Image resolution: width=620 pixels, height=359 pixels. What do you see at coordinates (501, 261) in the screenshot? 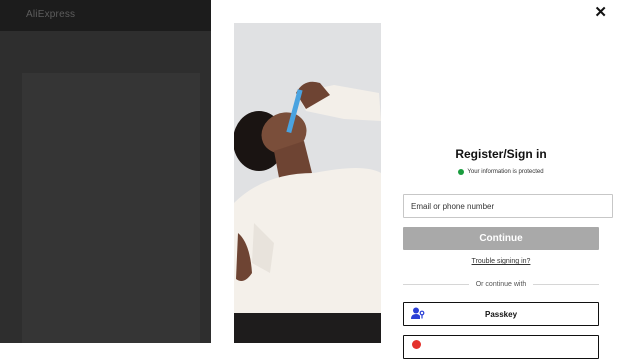
I see `trouble-signing-in-link: Trouble signing in?` at bounding box center [501, 261].